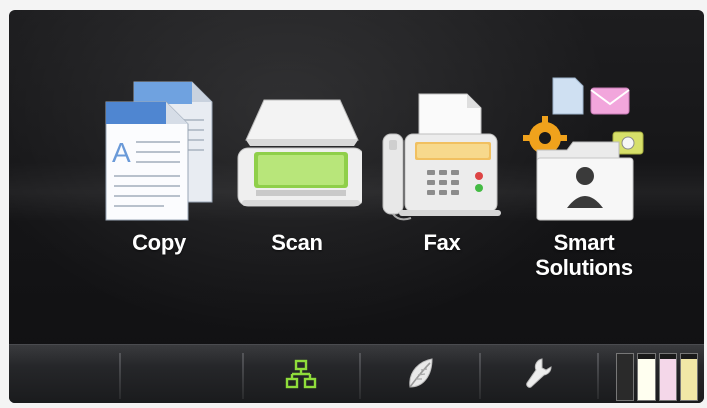 This screenshot has width=707, height=408. I want to click on setup-button, so click(538, 374).